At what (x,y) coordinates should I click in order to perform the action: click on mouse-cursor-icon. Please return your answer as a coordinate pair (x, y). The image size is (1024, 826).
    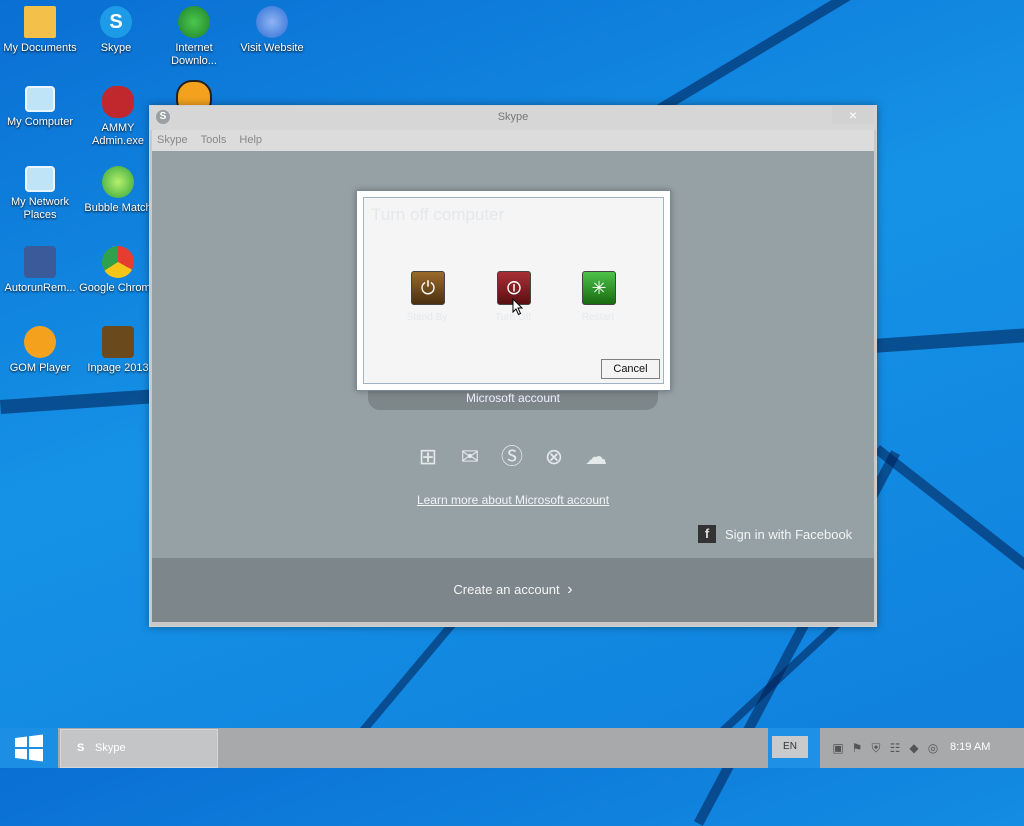
    Looking at the image, I should click on (518, 307).